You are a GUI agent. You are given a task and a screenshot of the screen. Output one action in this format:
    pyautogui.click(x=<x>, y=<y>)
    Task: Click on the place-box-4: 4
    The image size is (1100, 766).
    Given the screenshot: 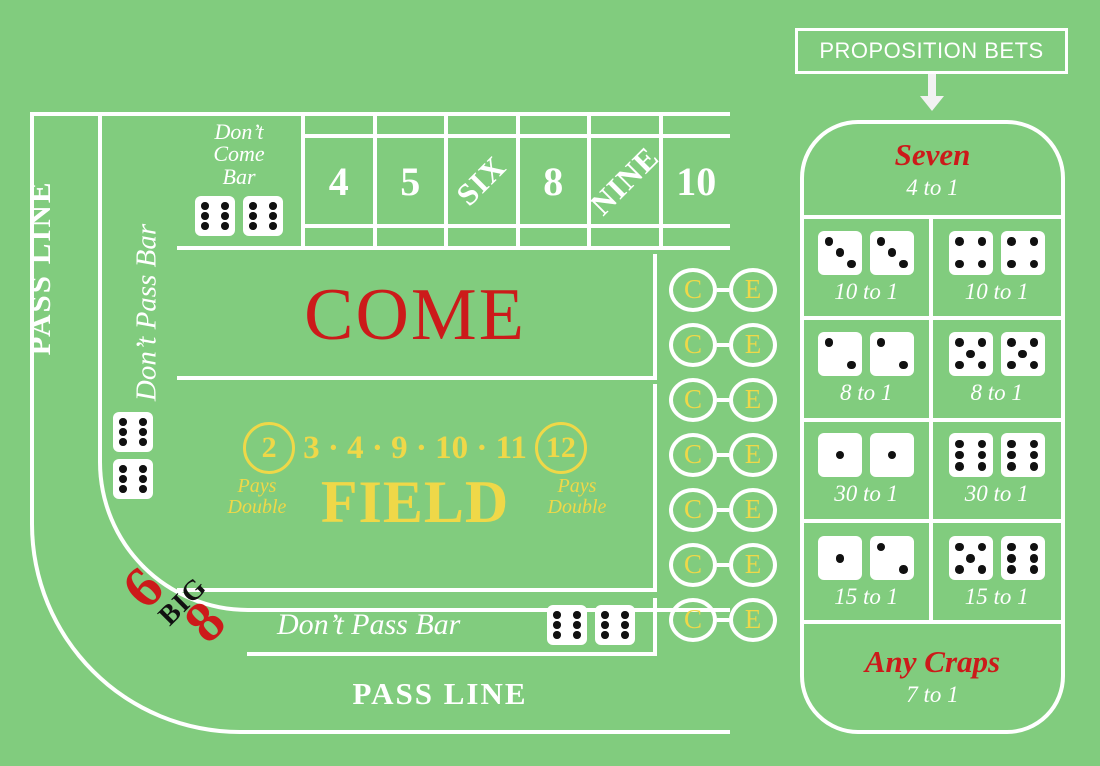 What is the action you would take?
    pyautogui.click(x=341, y=181)
    